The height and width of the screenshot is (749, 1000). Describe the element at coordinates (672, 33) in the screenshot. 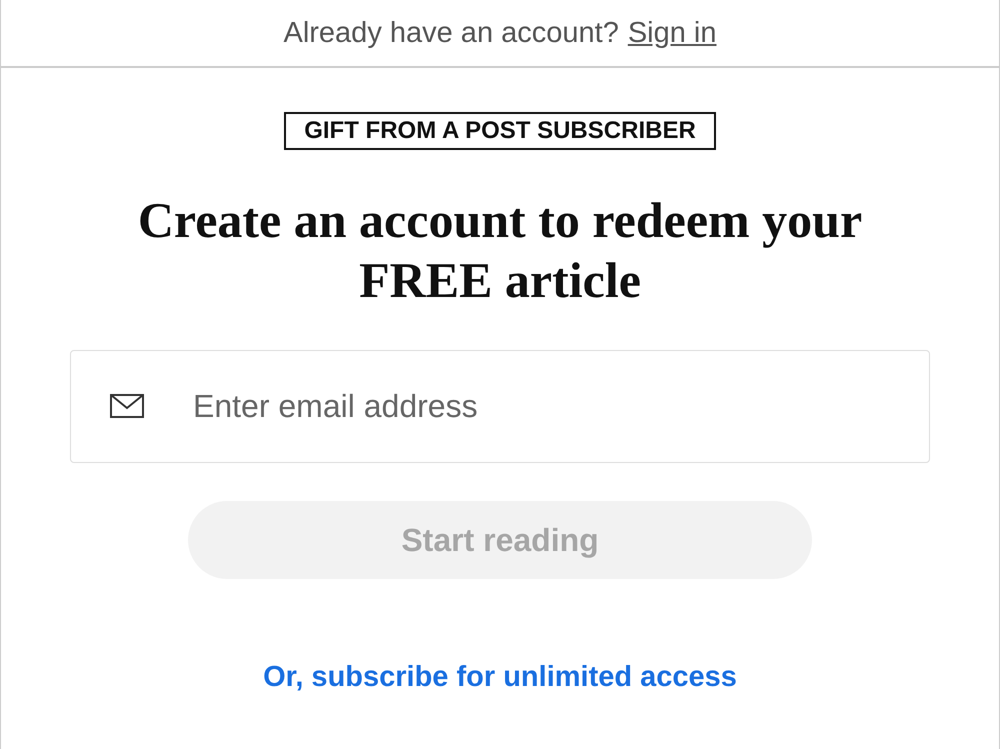

I see `sign-in-link: Sign in` at that location.